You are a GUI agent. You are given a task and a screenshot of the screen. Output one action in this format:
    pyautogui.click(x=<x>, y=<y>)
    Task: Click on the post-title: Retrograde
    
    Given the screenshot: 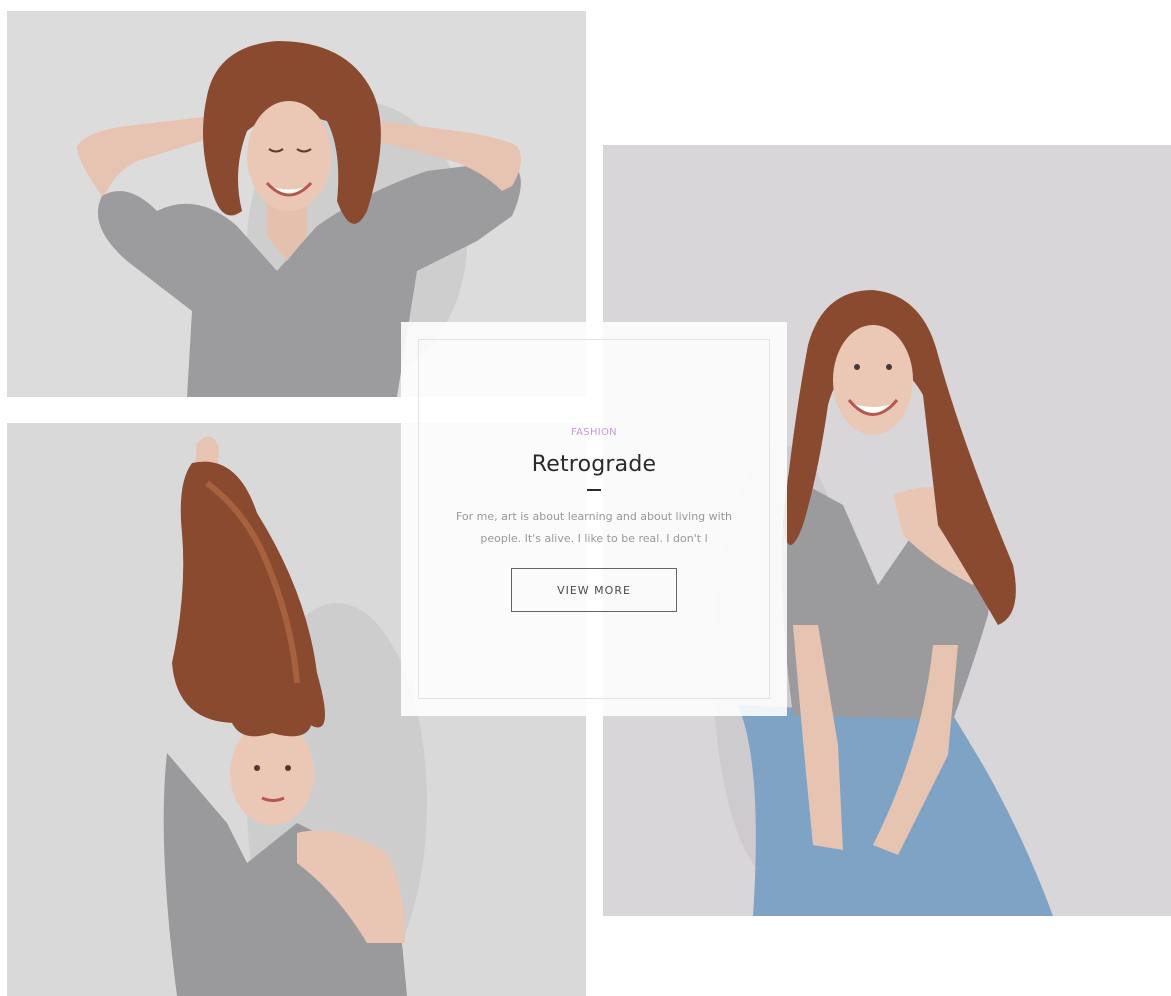 What is the action you would take?
    pyautogui.click(x=594, y=465)
    